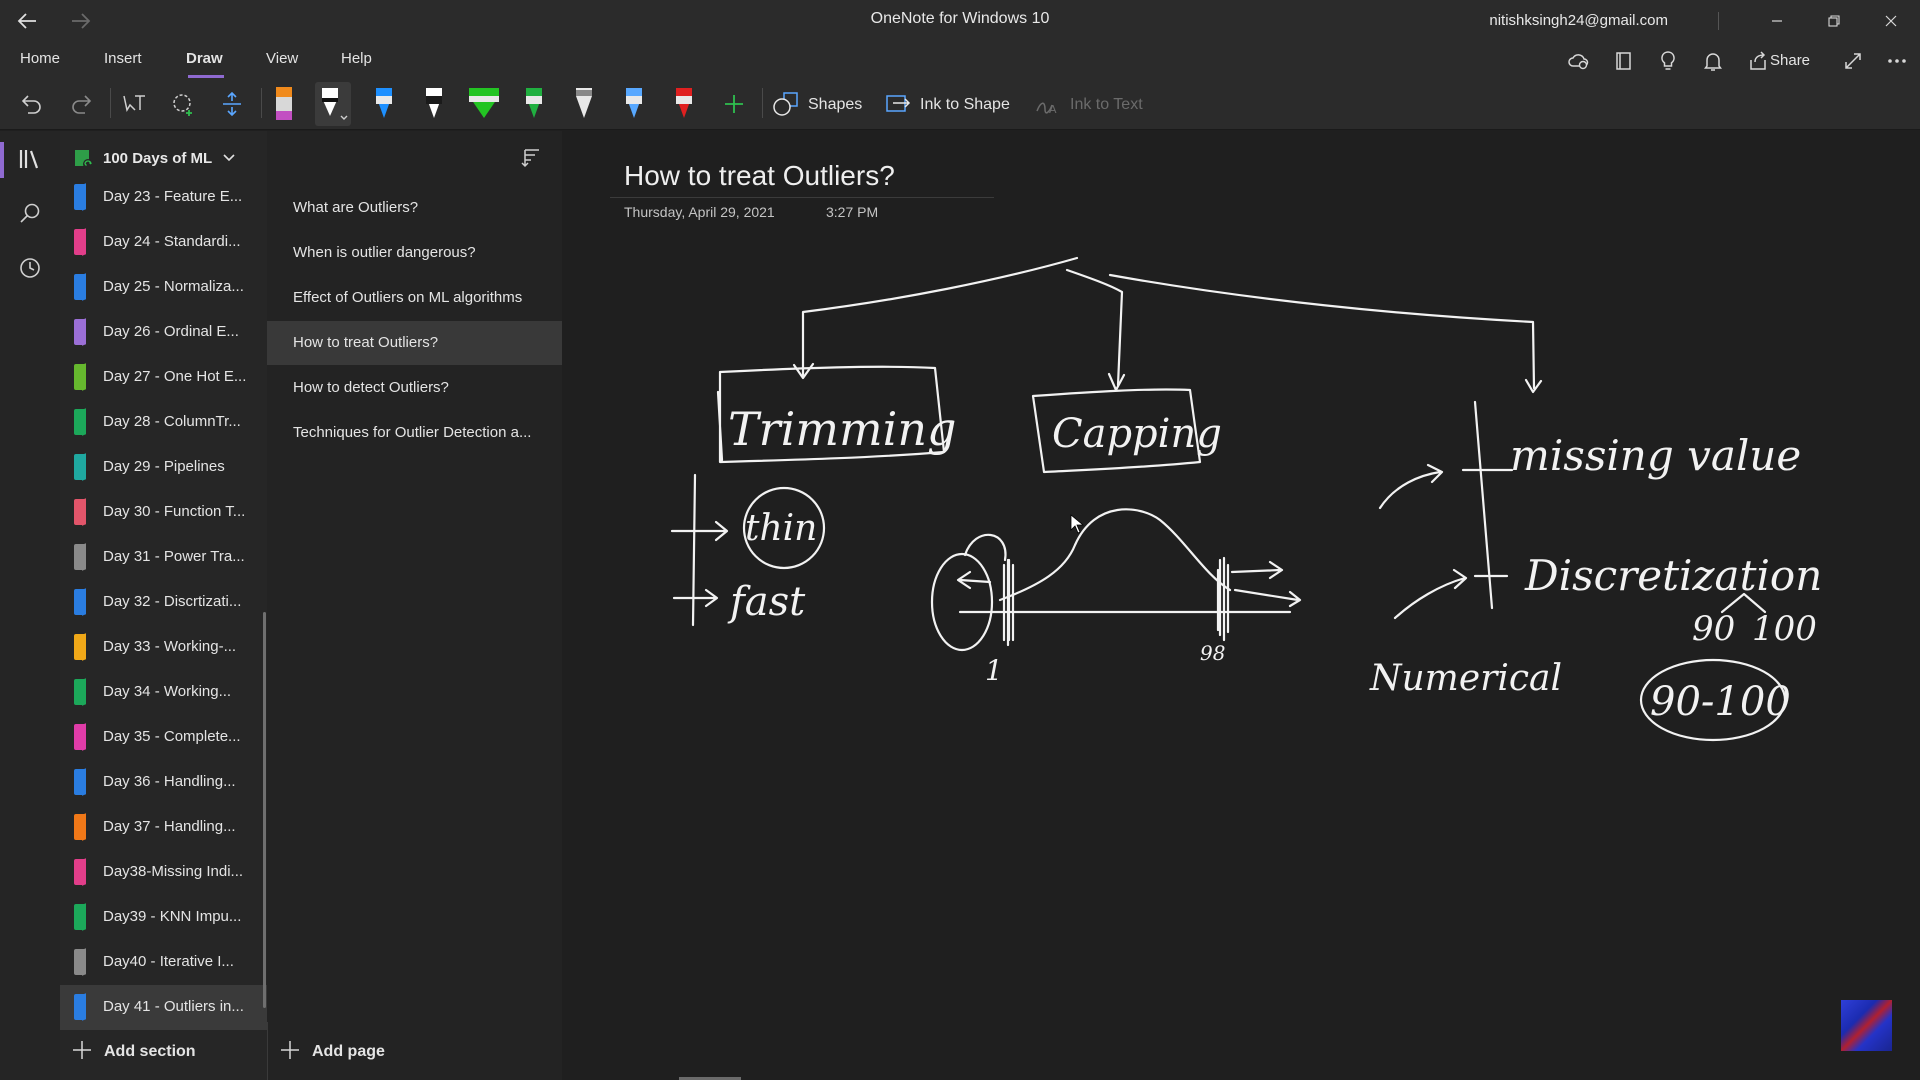  I want to click on notebooks-icon, so click(30, 159).